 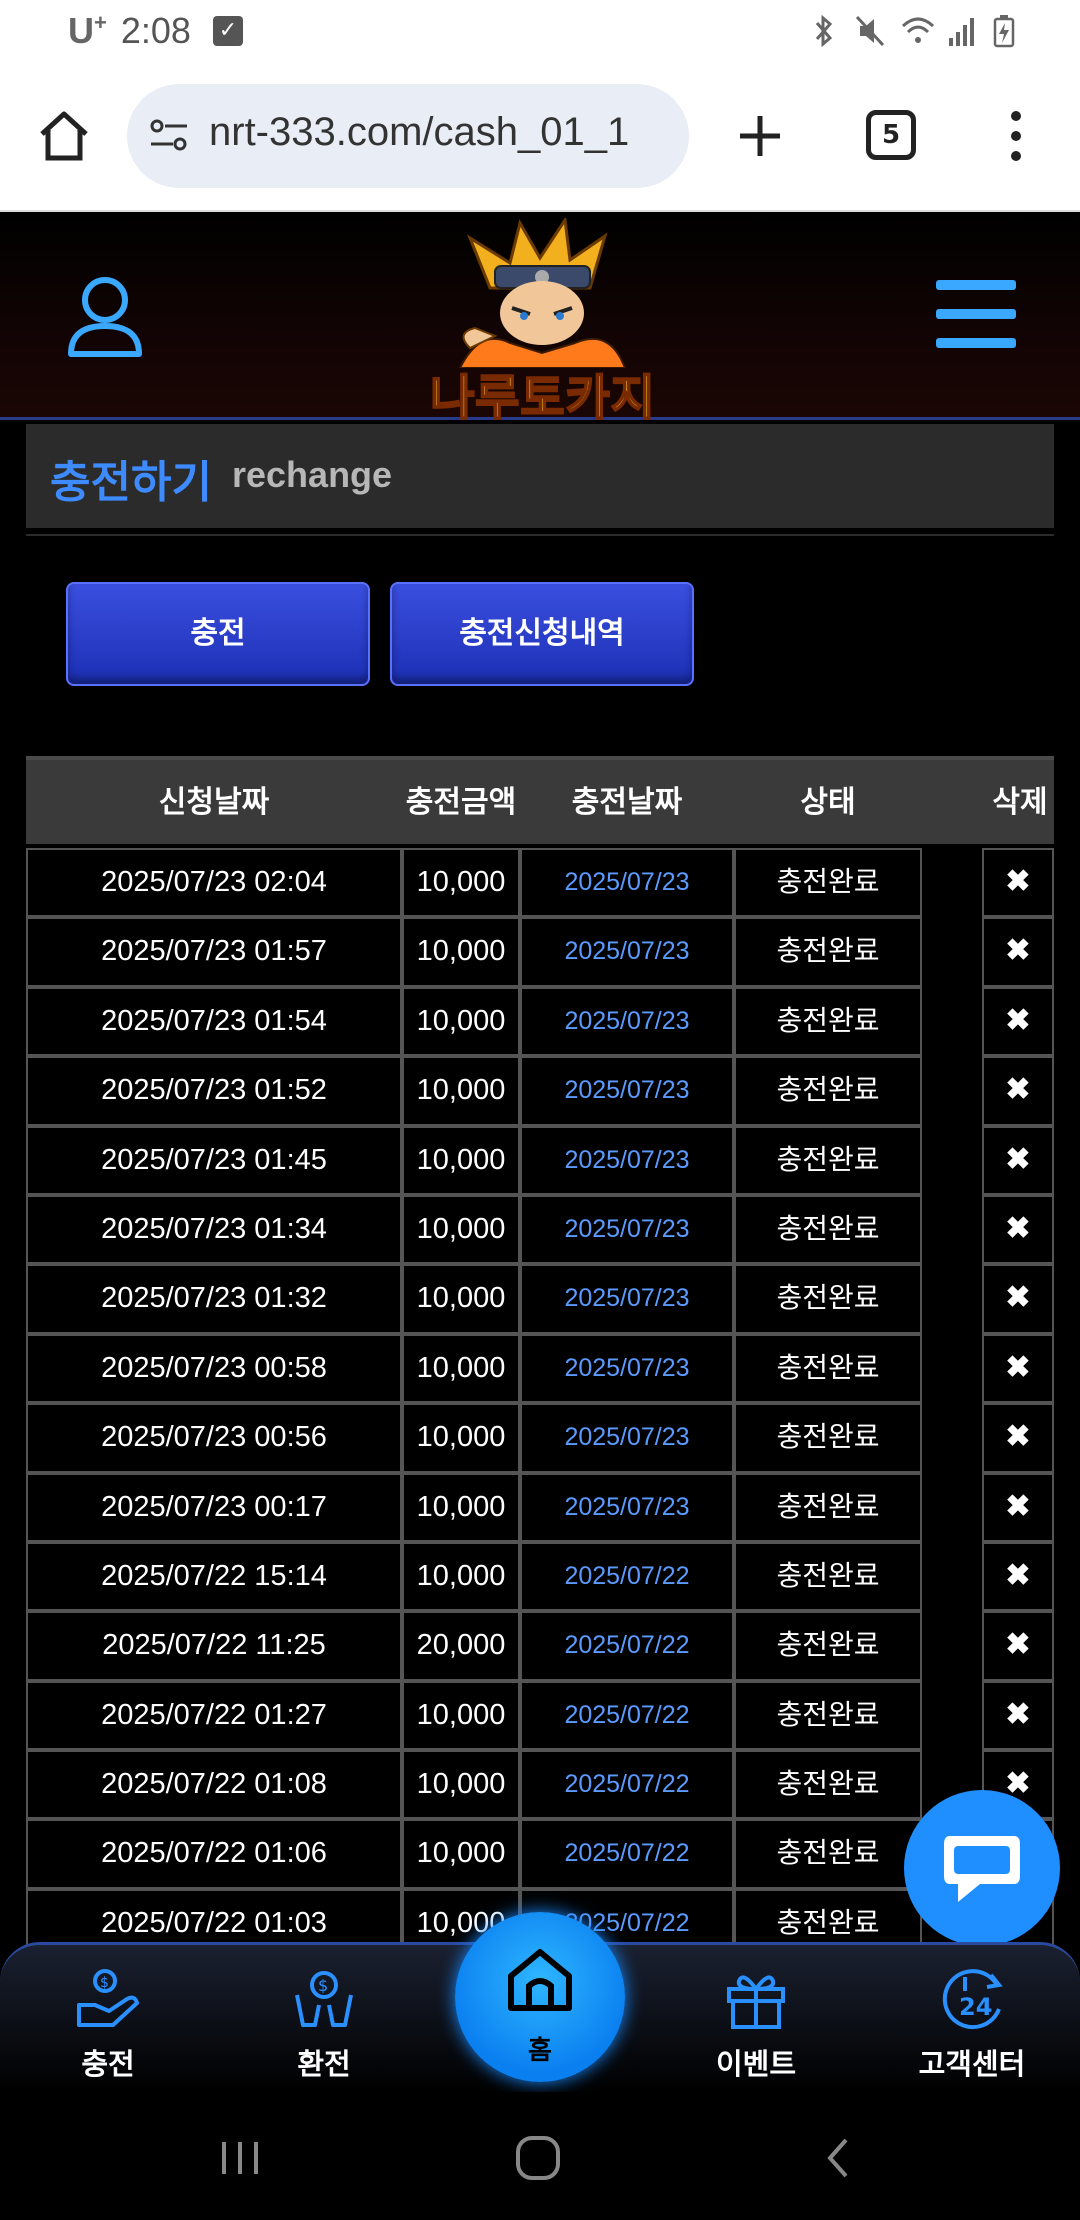 I want to click on user-icon, so click(x=105, y=316).